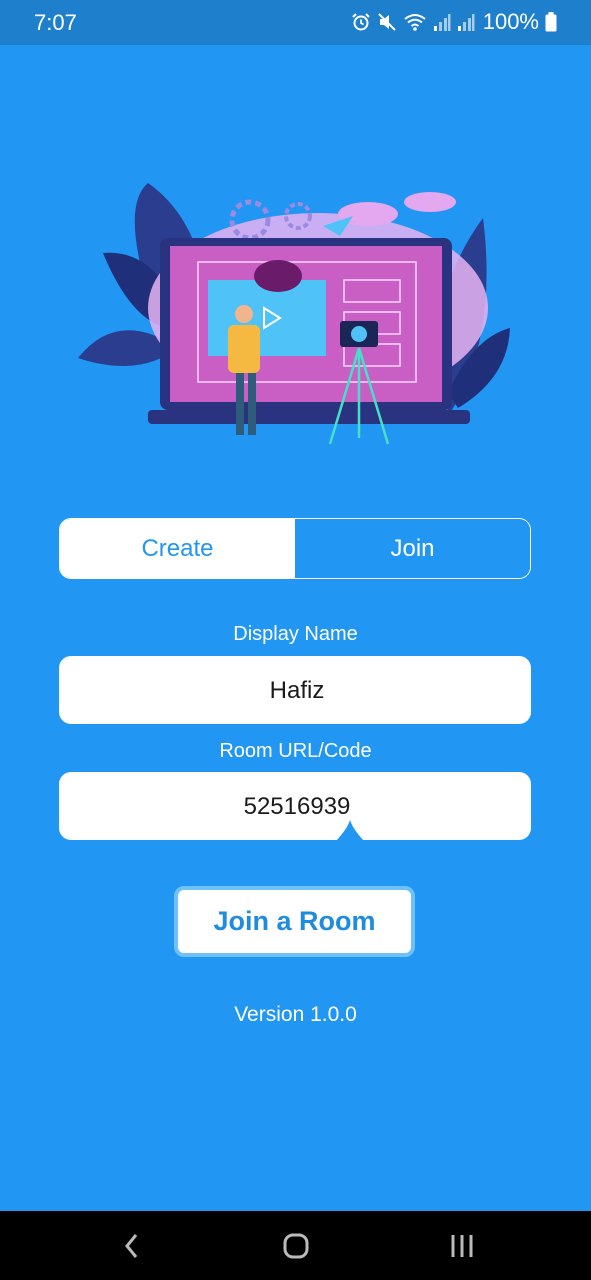 This screenshot has width=591, height=1280. I want to click on text-cursor-handle, so click(350, 832).